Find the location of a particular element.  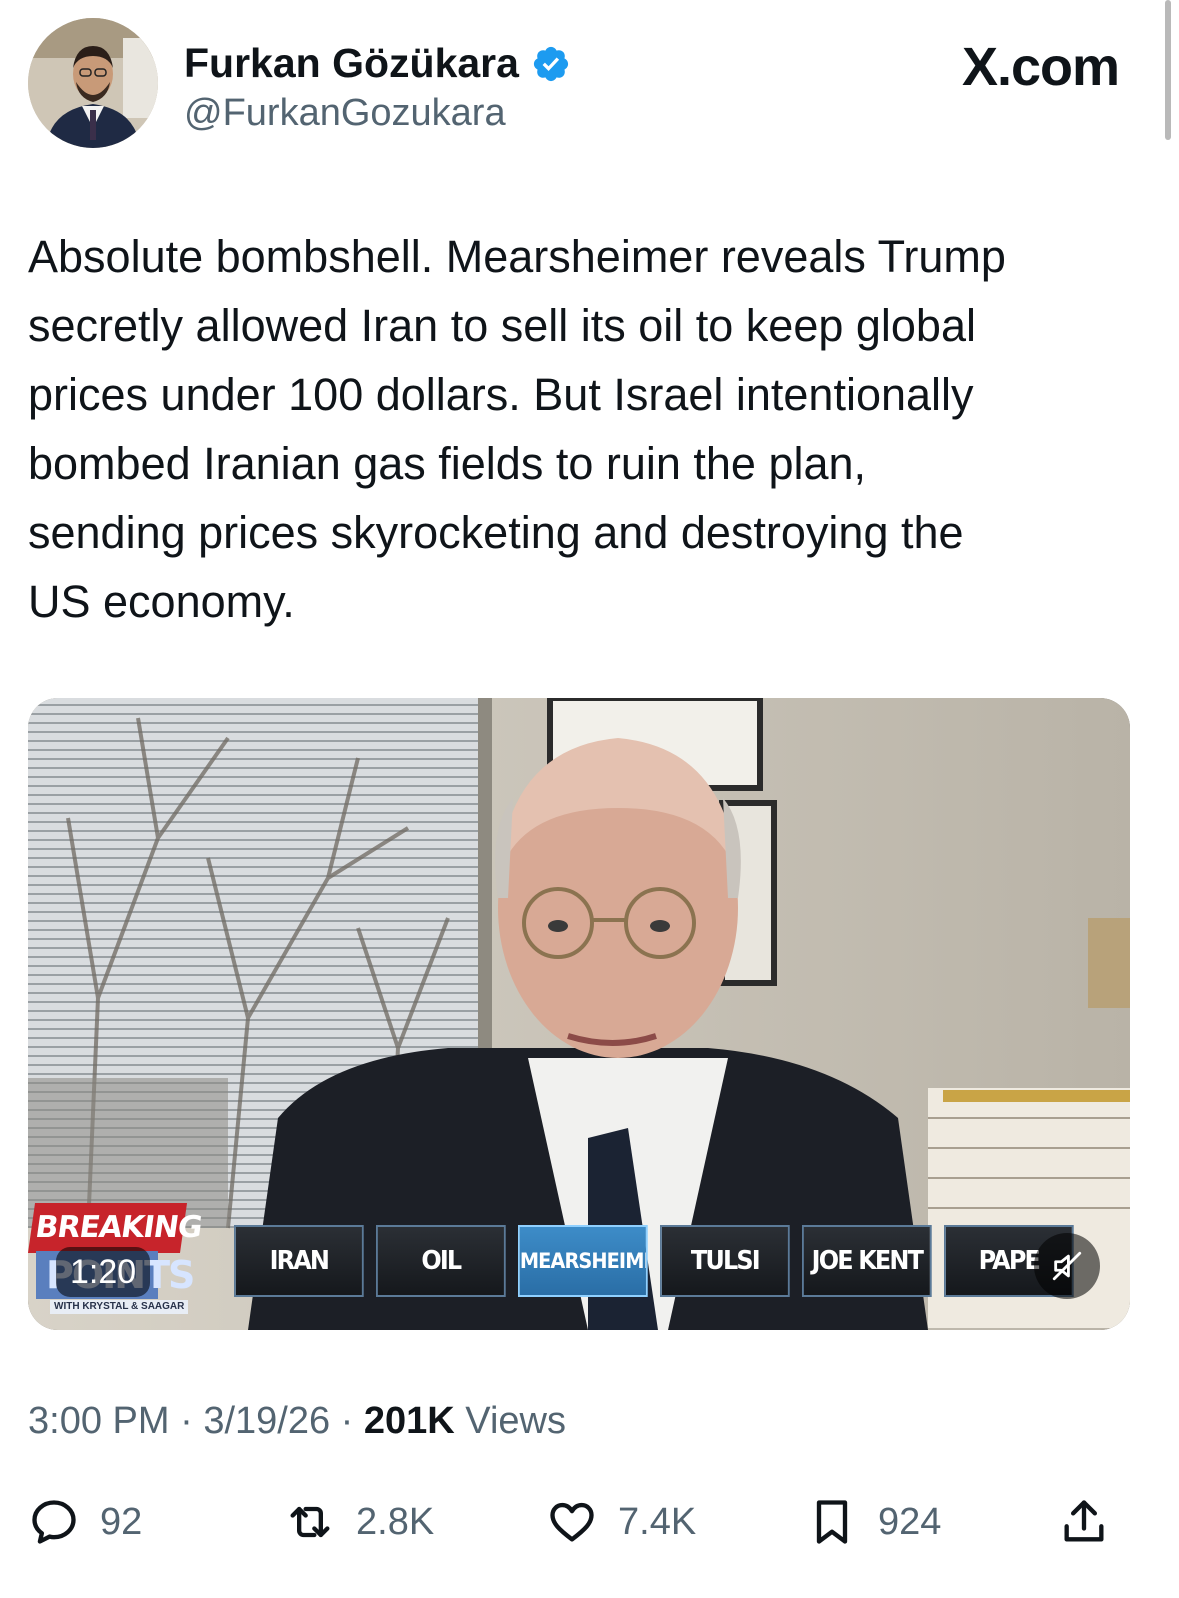

breaking-banner: BREAKING is located at coordinates (116, 1228).